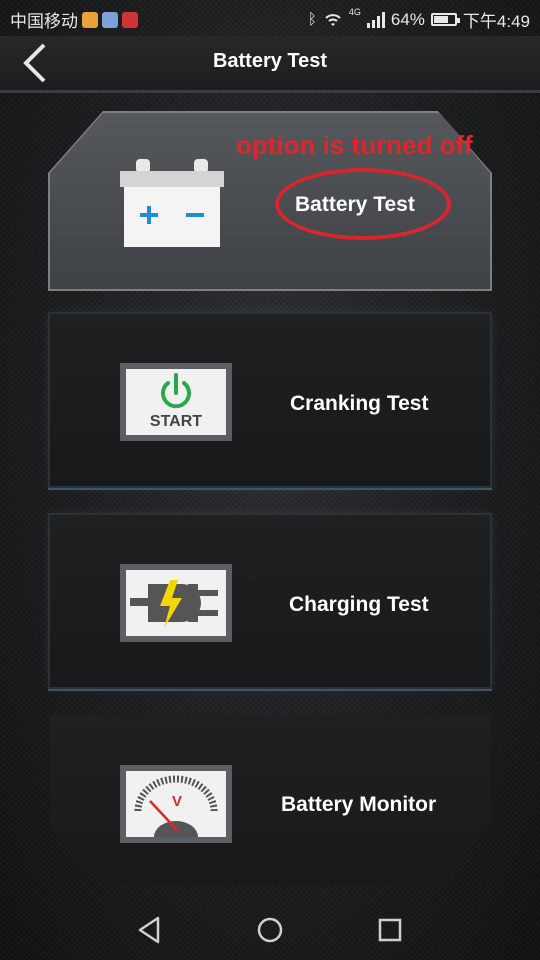 The width and height of the screenshot is (540, 960). I want to click on app-header: Battery Test, so click(270, 64).